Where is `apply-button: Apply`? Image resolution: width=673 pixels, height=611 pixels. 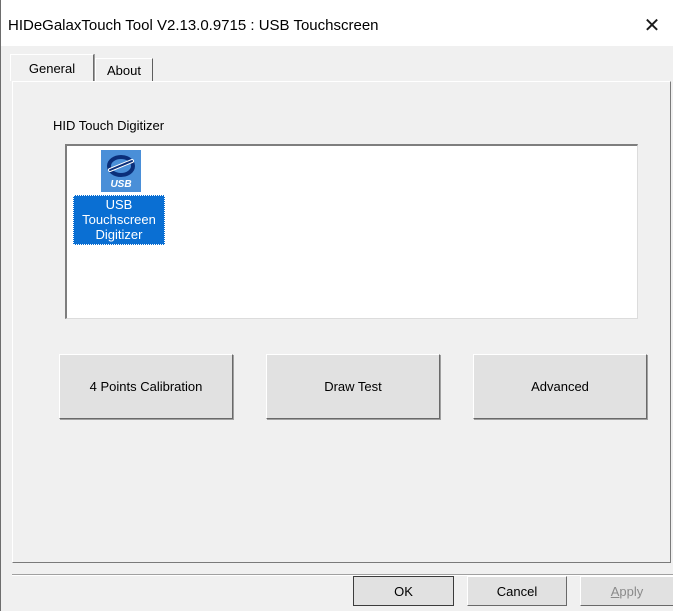 apply-button: Apply is located at coordinates (626, 591).